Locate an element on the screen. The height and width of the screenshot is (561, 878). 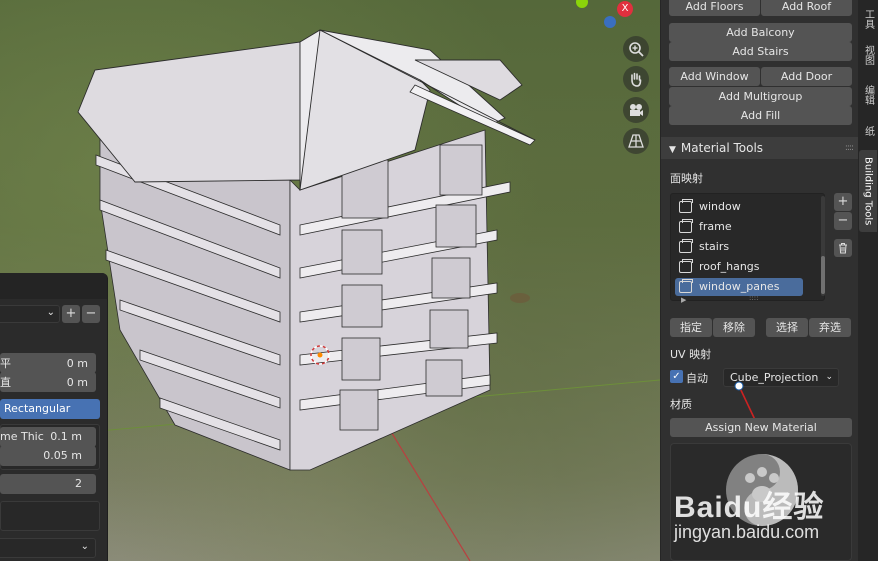
watermark: Baidu经验 jingyan.baidu.com is located at coordinates (752, 505).